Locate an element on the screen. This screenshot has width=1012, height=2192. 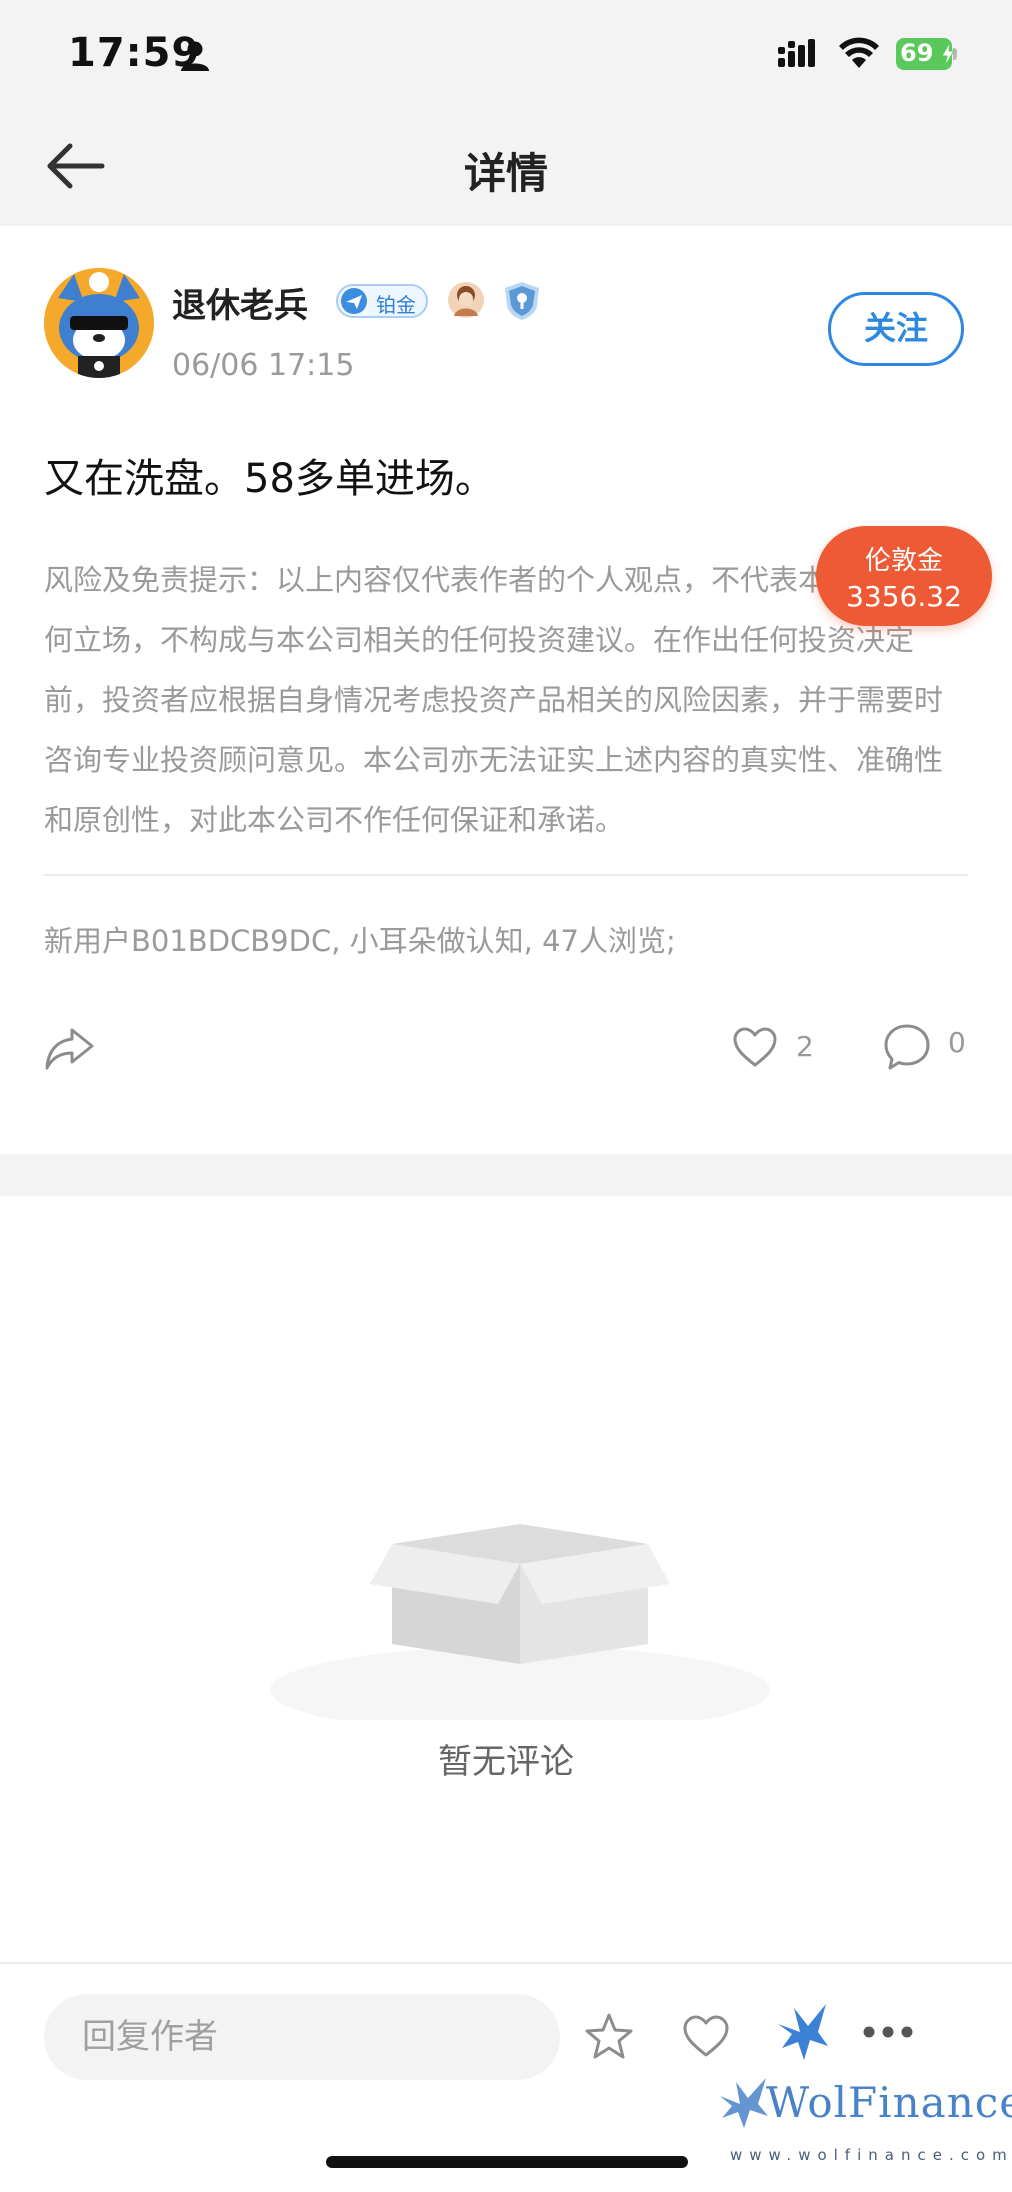
charging-bolt-icon is located at coordinates (948, 54).